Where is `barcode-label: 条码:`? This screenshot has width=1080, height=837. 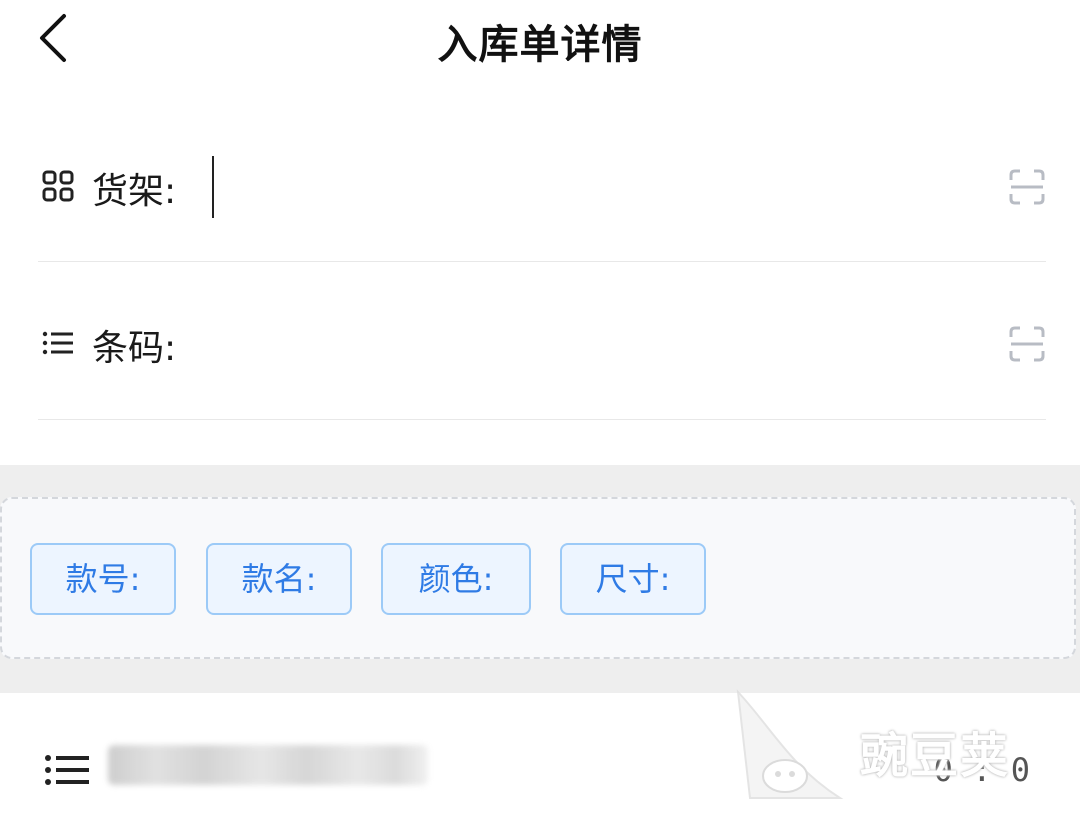 barcode-label: 条码: is located at coordinates (134, 348).